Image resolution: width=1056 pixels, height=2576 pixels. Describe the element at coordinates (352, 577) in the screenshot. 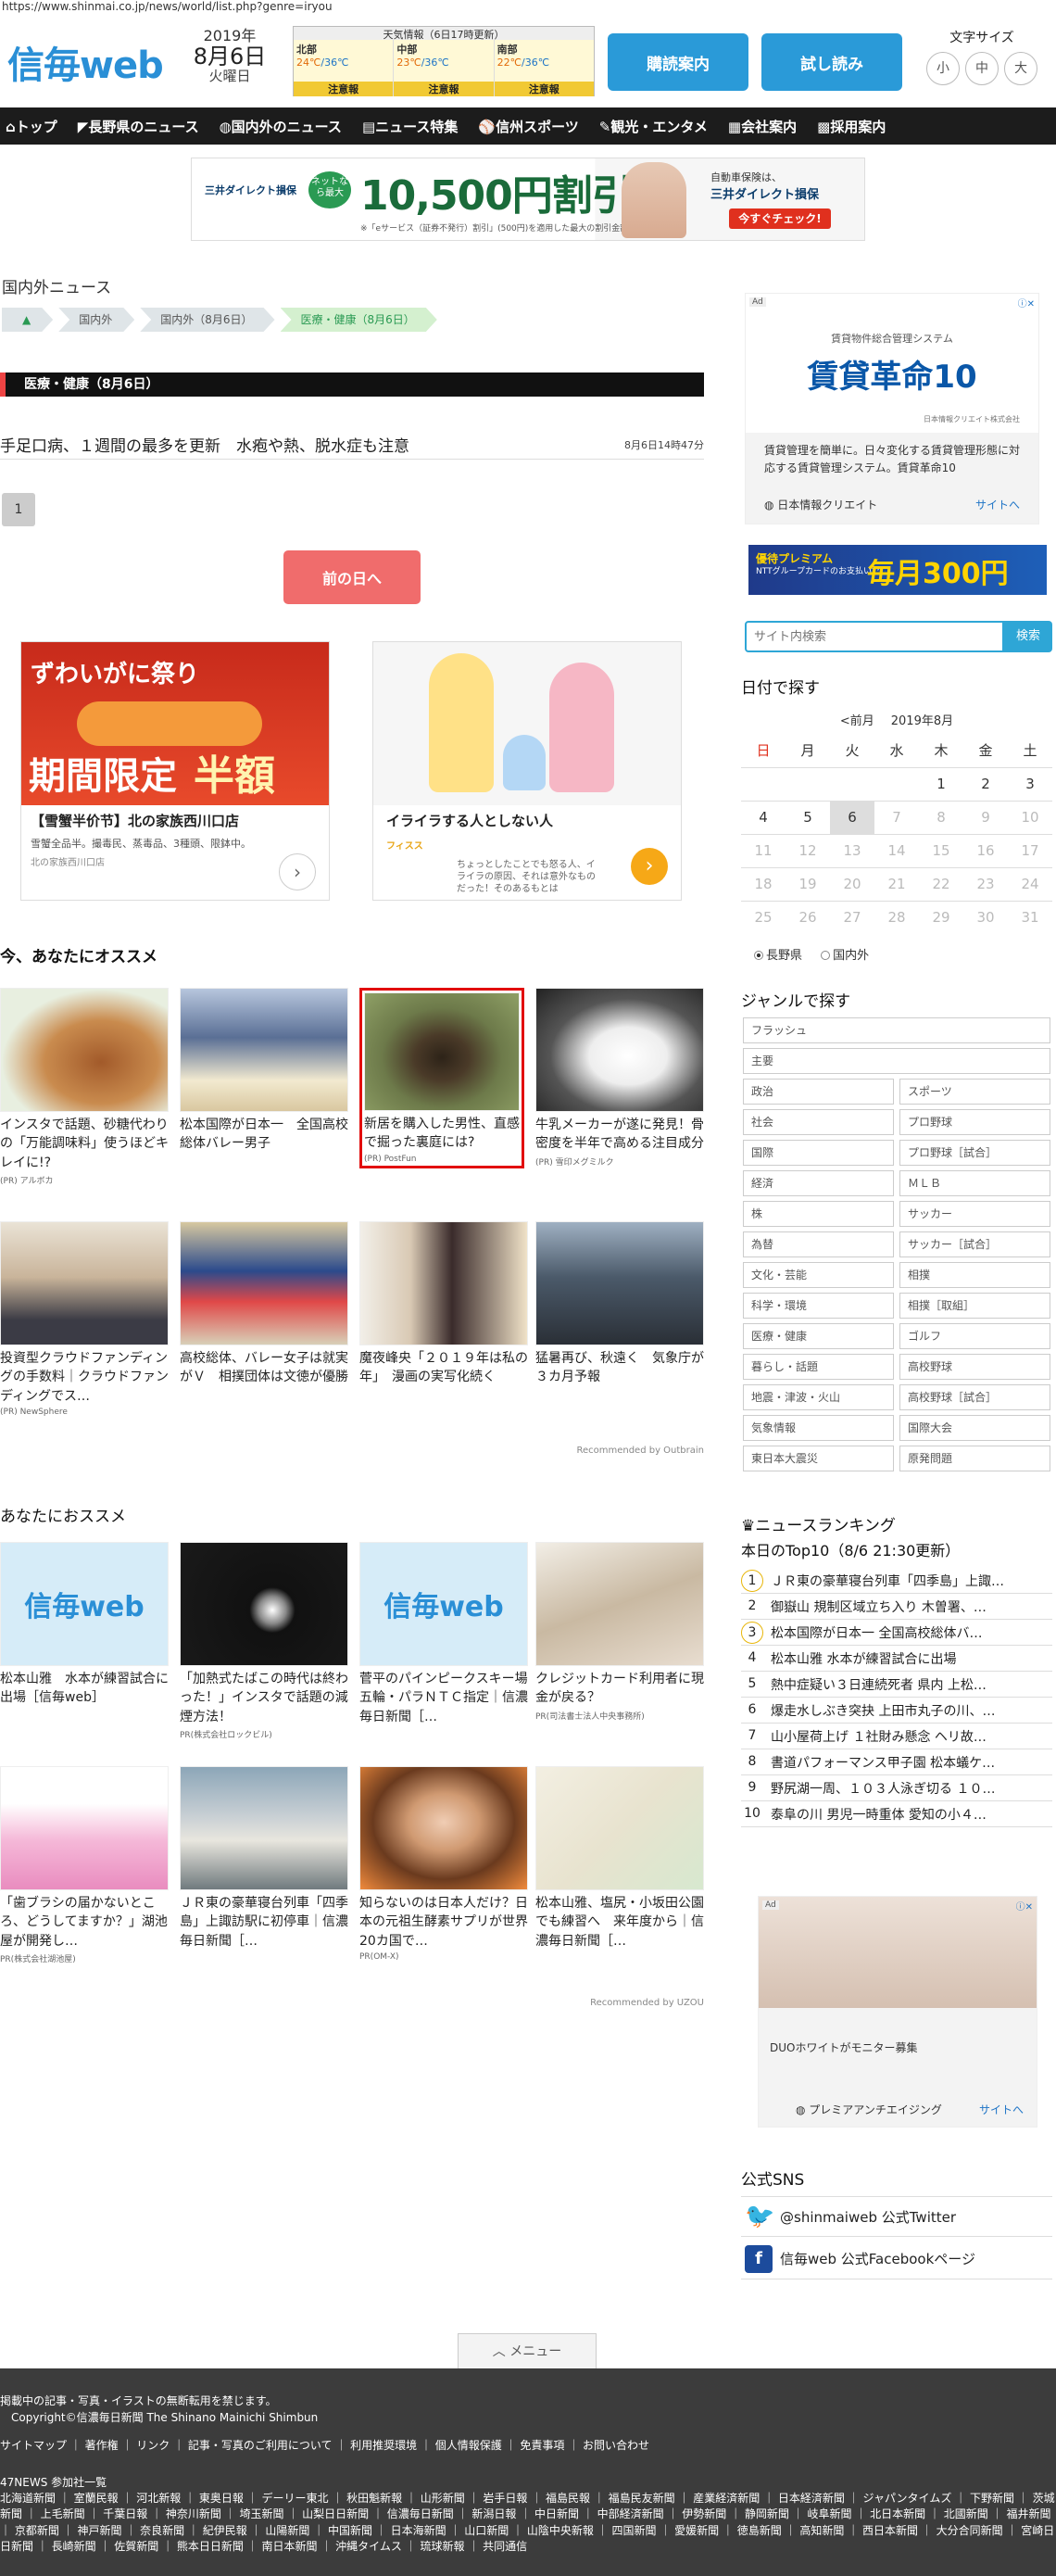

I see `prev-day-button: 前の日へ` at that location.